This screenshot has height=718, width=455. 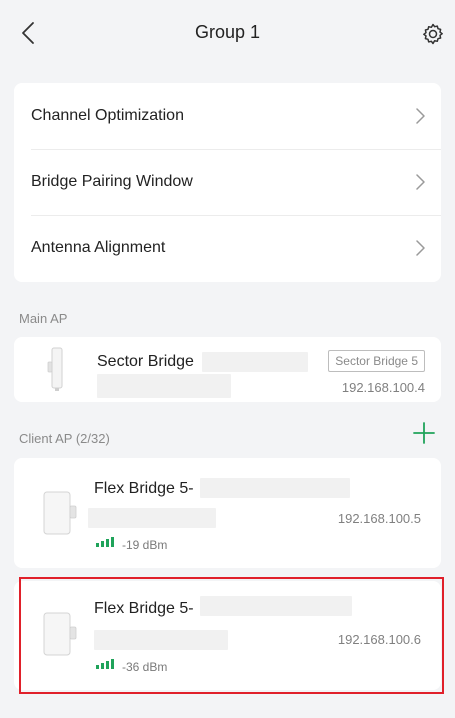 I want to click on menu-item-antenna-alignment: Antenna Alignment, so click(x=227, y=248).